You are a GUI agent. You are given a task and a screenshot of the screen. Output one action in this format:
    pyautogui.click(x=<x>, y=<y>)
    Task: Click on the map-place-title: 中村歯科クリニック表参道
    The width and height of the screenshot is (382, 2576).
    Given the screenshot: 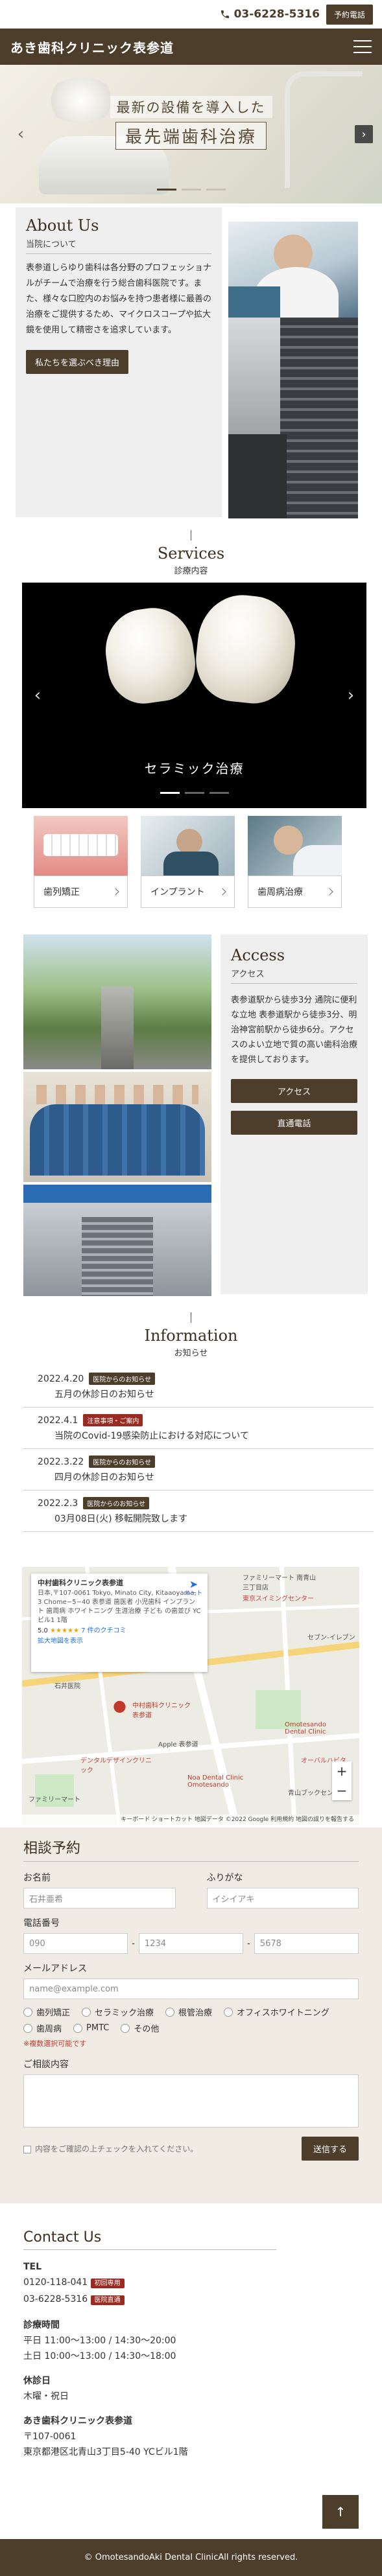 What is the action you would take?
    pyautogui.click(x=80, y=1583)
    